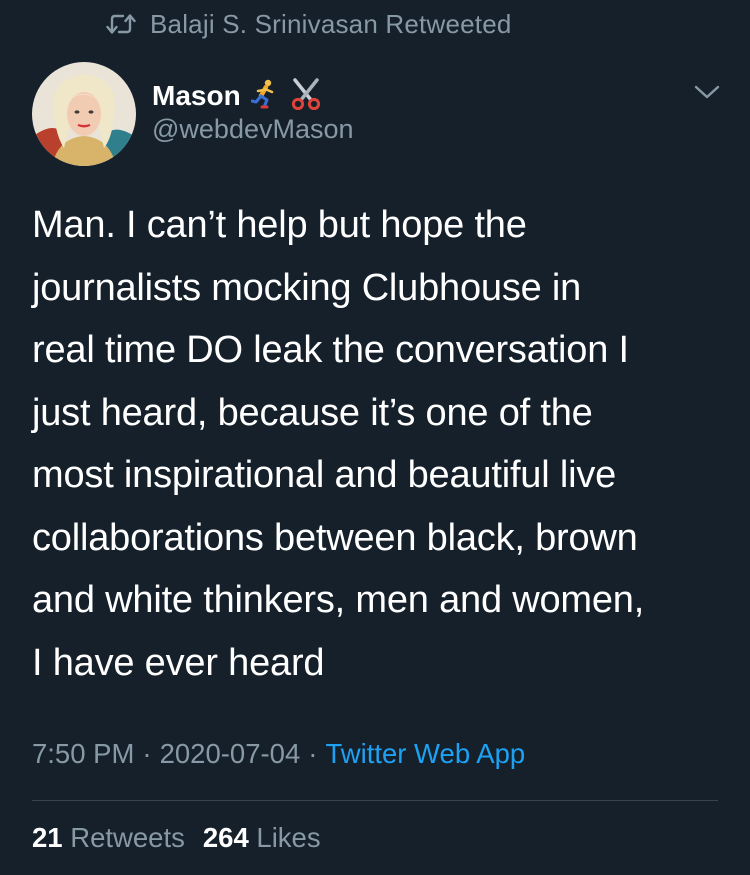 This screenshot has height=875, width=750. What do you see at coordinates (121, 24) in the screenshot?
I see `retweet-icon` at bounding box center [121, 24].